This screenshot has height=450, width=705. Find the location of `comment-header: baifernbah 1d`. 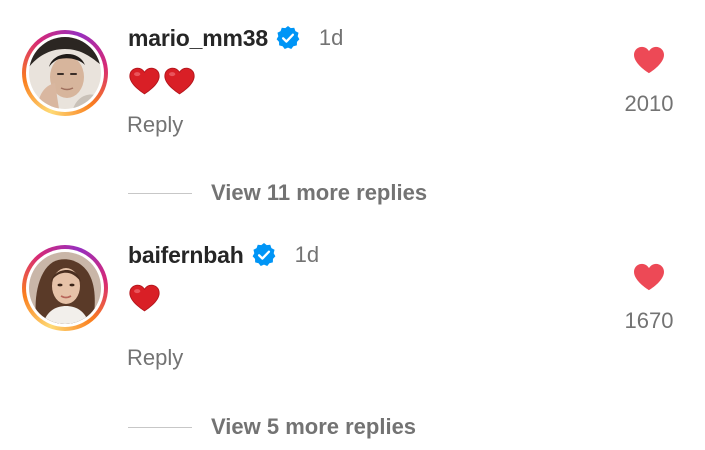

comment-header: baifernbah 1d is located at coordinates (223, 255).